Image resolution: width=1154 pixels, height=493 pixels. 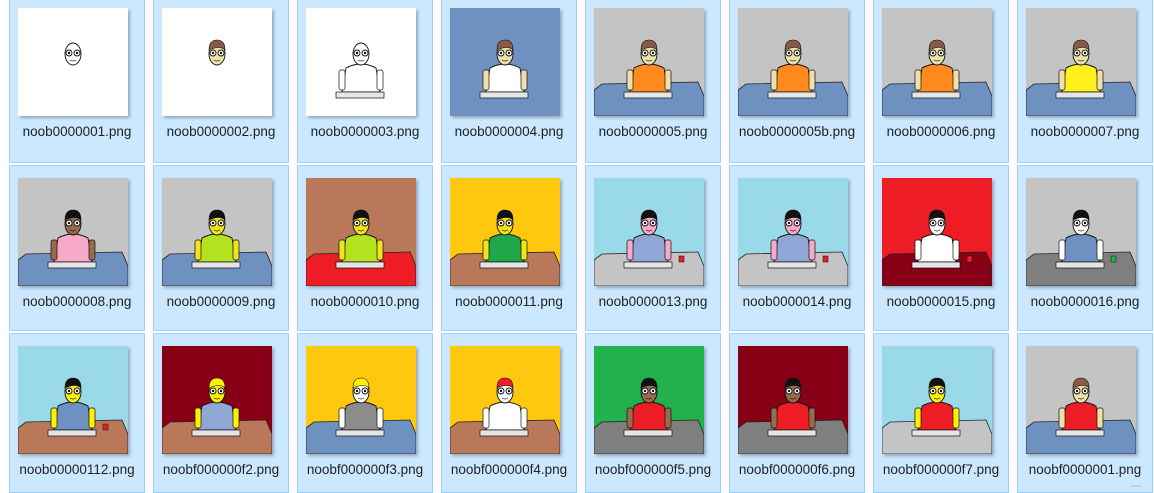 What do you see at coordinates (797, 131) in the screenshot?
I see `file-name-label: noob0000005b.png` at bounding box center [797, 131].